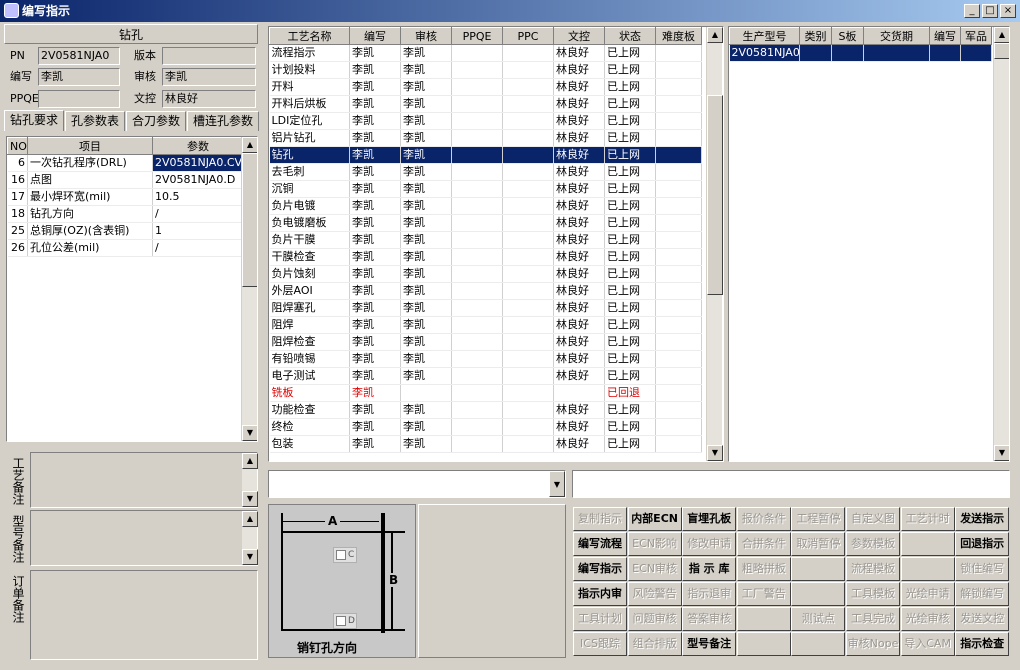 This screenshot has width=1020, height=670. What do you see at coordinates (557, 484) in the screenshot?
I see `chevron-down-icon: ▼` at bounding box center [557, 484].